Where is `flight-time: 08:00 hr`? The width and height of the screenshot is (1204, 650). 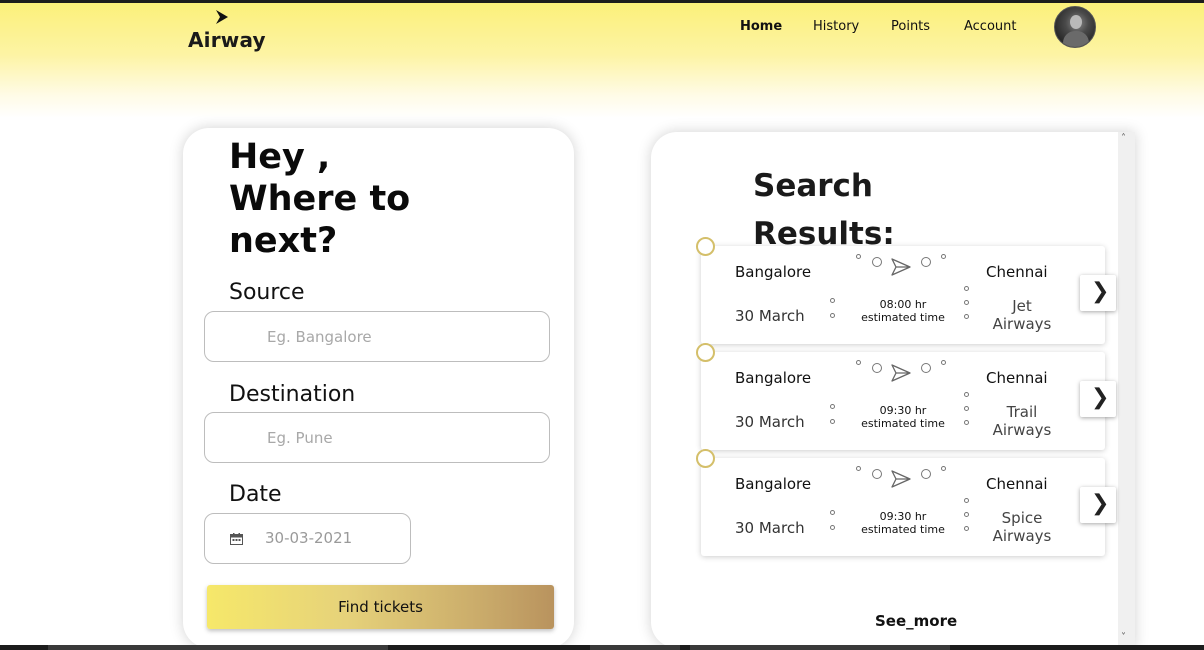 flight-time: 08:00 hr is located at coordinates (903, 304).